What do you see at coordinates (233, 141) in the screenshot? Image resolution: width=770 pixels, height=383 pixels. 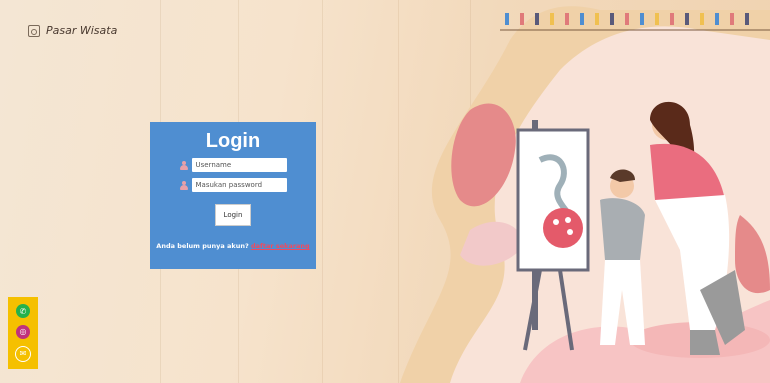 I see `login-title: Login` at bounding box center [233, 141].